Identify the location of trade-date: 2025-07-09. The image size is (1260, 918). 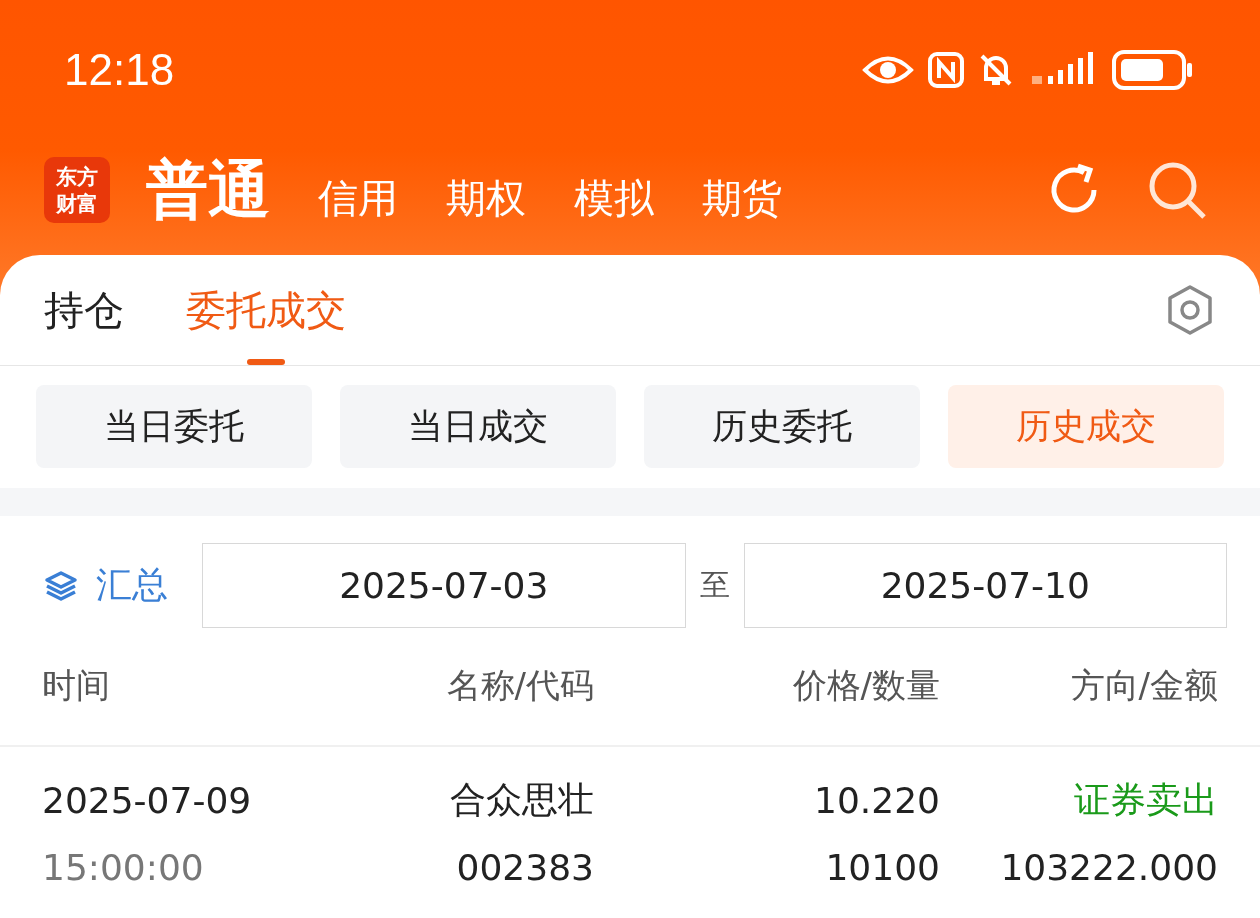
(147, 800).